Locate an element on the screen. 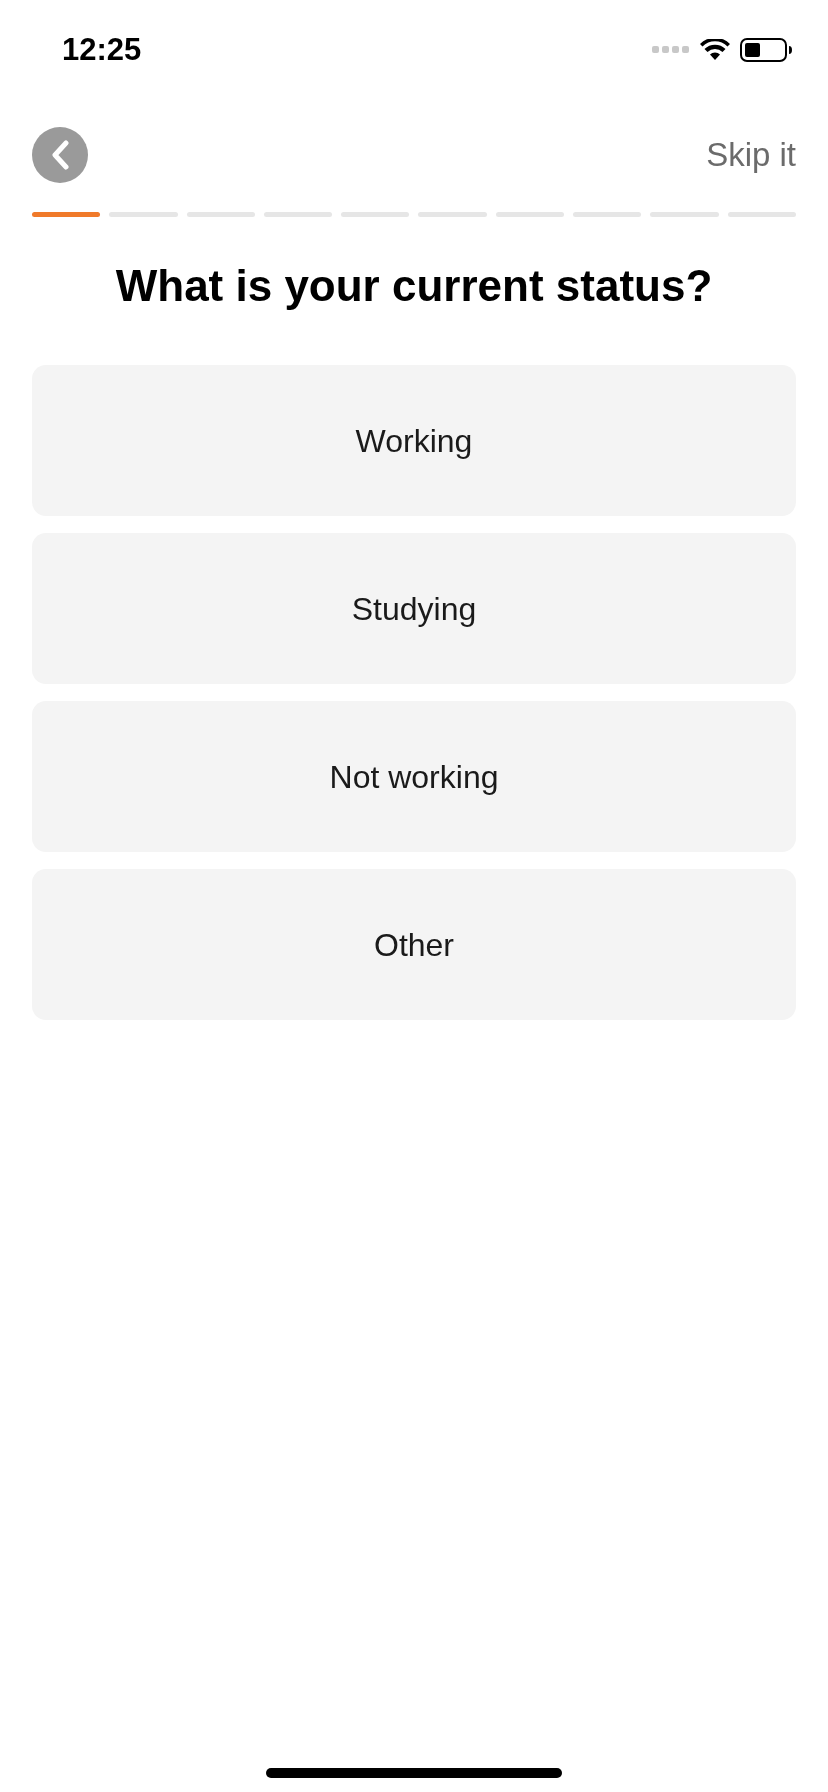  option-button: Working is located at coordinates (414, 440).